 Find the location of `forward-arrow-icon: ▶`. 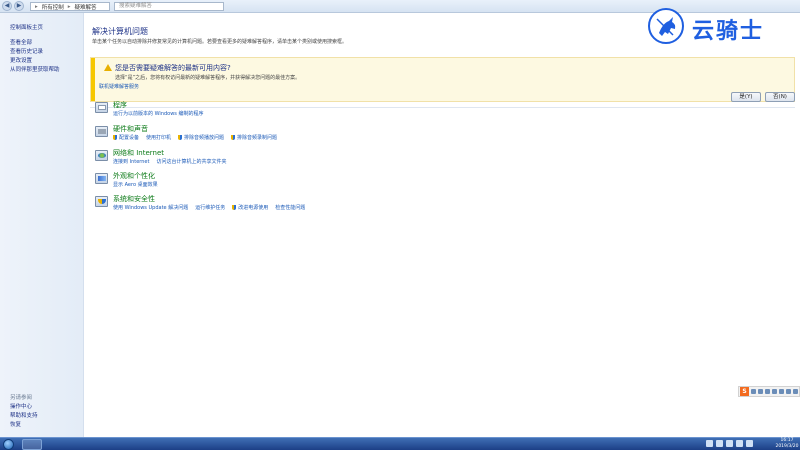

forward-arrow-icon: ▶ is located at coordinates (19, 6).